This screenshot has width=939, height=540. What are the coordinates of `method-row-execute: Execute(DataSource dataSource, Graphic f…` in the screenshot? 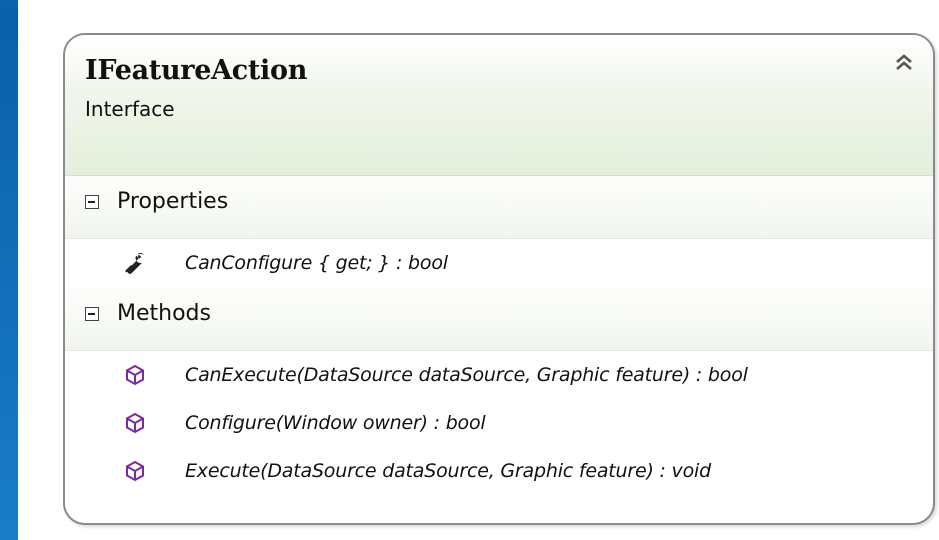 It's located at (499, 472).